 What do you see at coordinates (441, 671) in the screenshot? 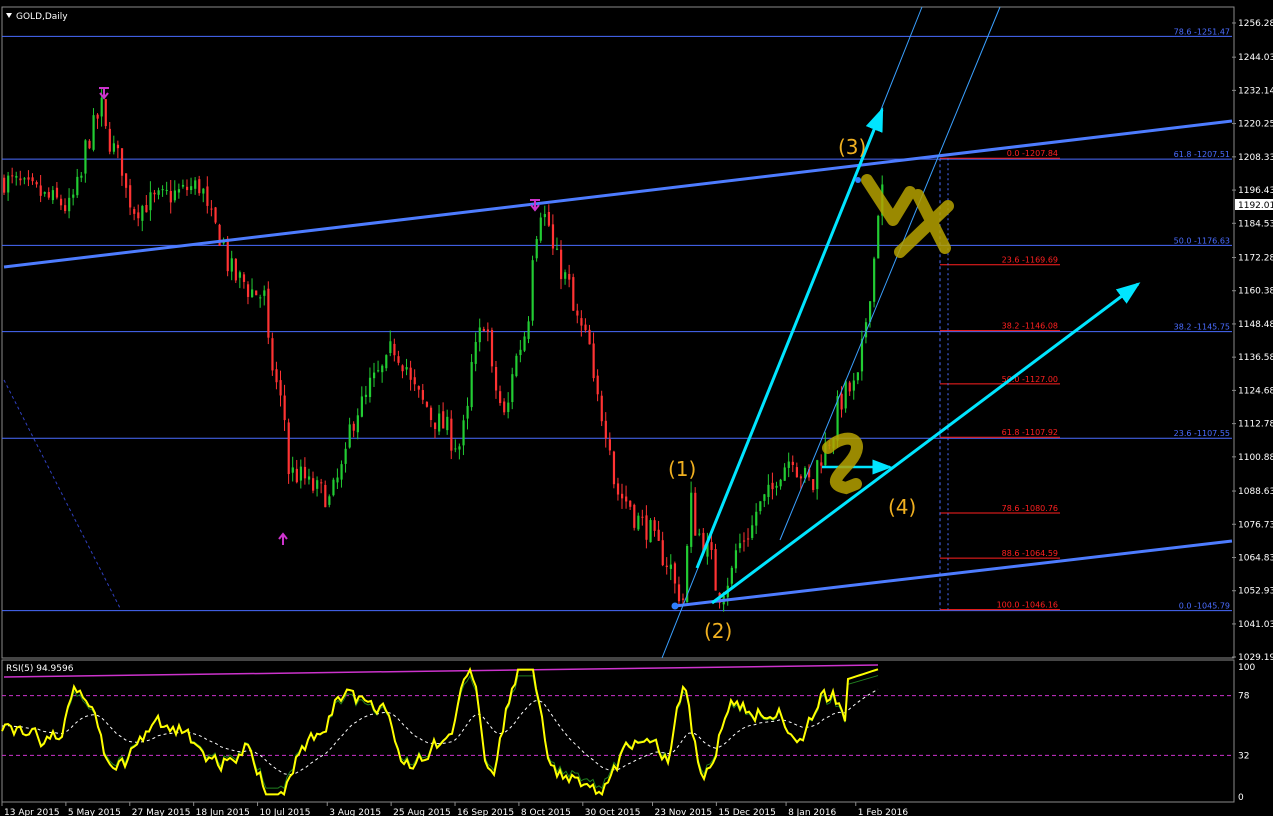
I see `rsi-trendline` at bounding box center [441, 671].